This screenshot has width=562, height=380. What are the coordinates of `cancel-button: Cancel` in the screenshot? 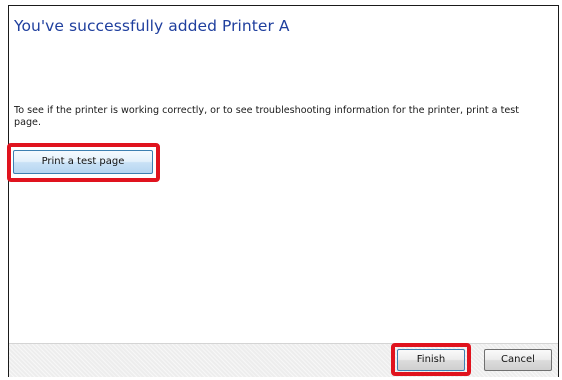 It's located at (518, 360).